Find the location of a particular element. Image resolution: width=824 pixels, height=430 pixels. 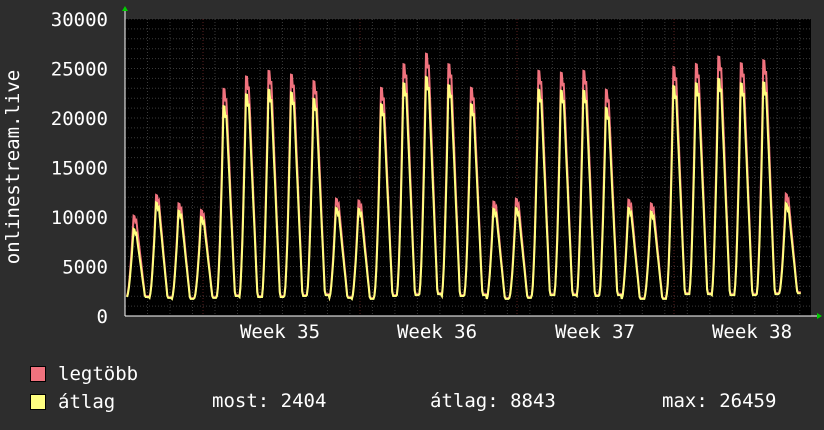

x-tick-label: Week 35 is located at coordinates (280, 332).